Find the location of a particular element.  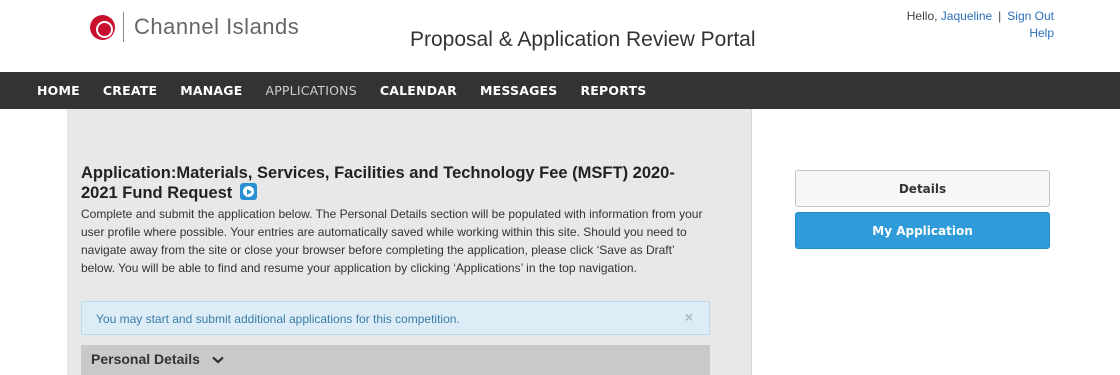

nav-calendar: CALENDAR is located at coordinates (418, 90).